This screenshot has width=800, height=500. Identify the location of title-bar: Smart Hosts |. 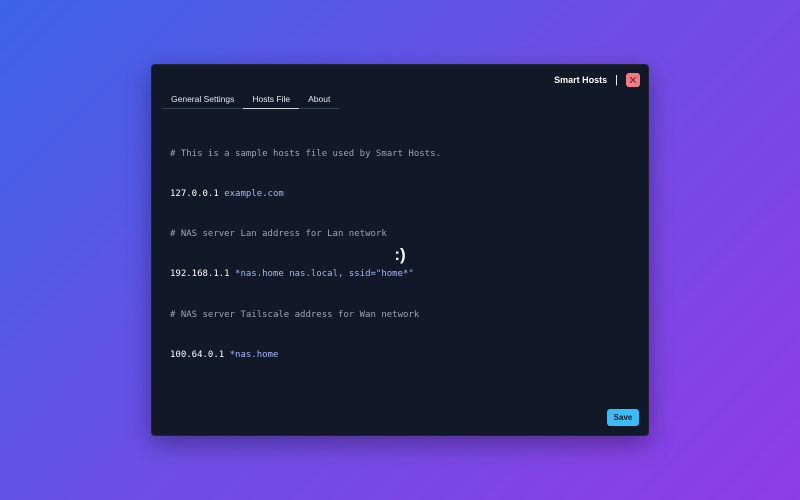
(597, 80).